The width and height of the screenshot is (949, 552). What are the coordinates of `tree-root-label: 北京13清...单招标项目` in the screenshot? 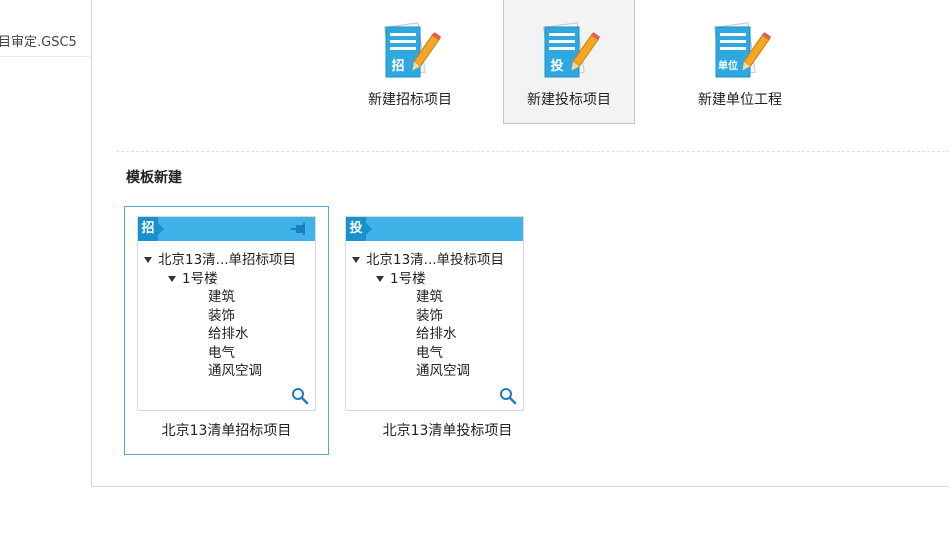 It's located at (227, 260).